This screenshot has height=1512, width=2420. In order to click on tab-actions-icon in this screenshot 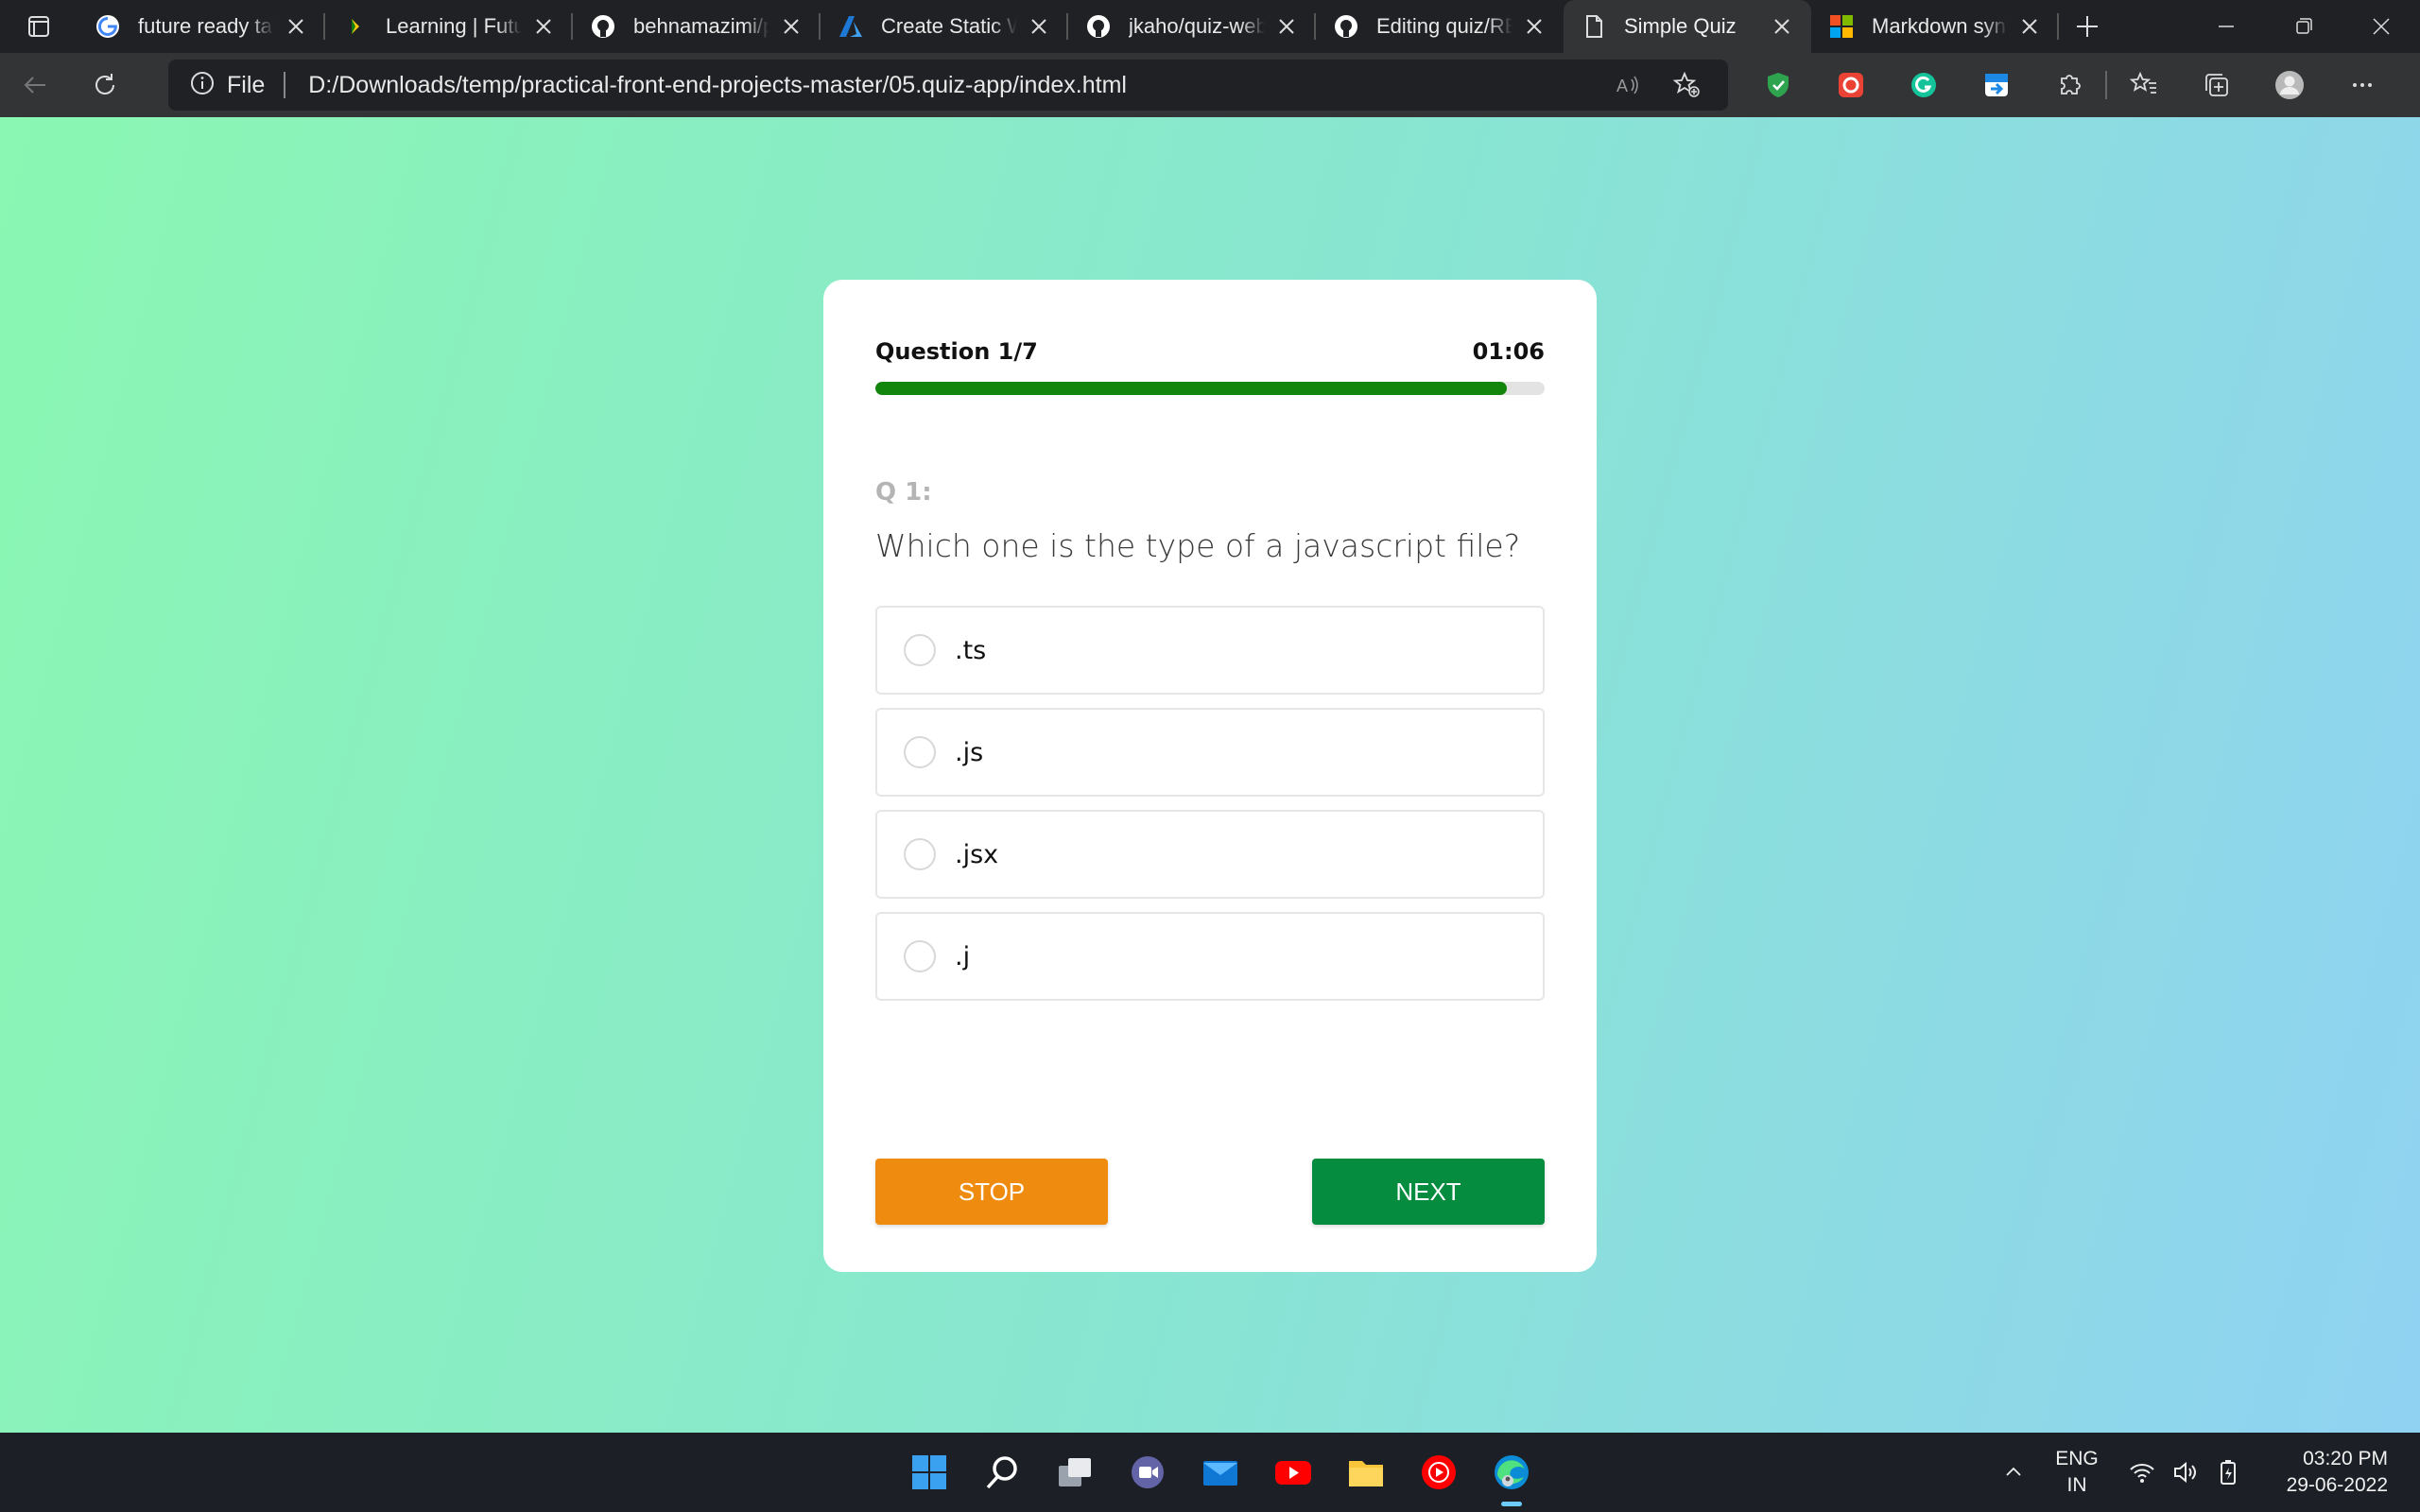, I will do `click(38, 26)`.